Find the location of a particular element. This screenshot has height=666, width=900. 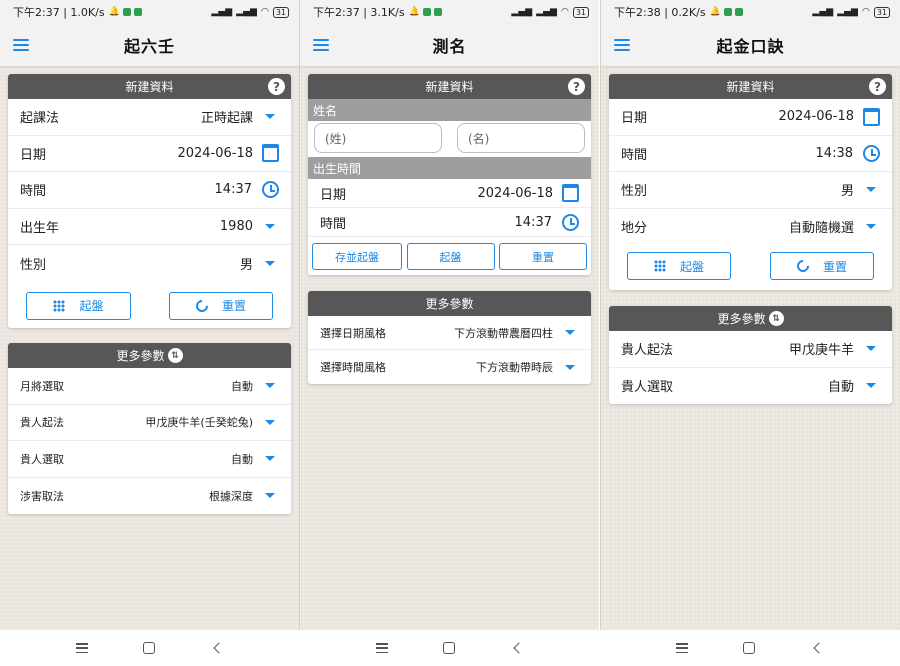

wifi-icon: ◠ is located at coordinates (865, 12).